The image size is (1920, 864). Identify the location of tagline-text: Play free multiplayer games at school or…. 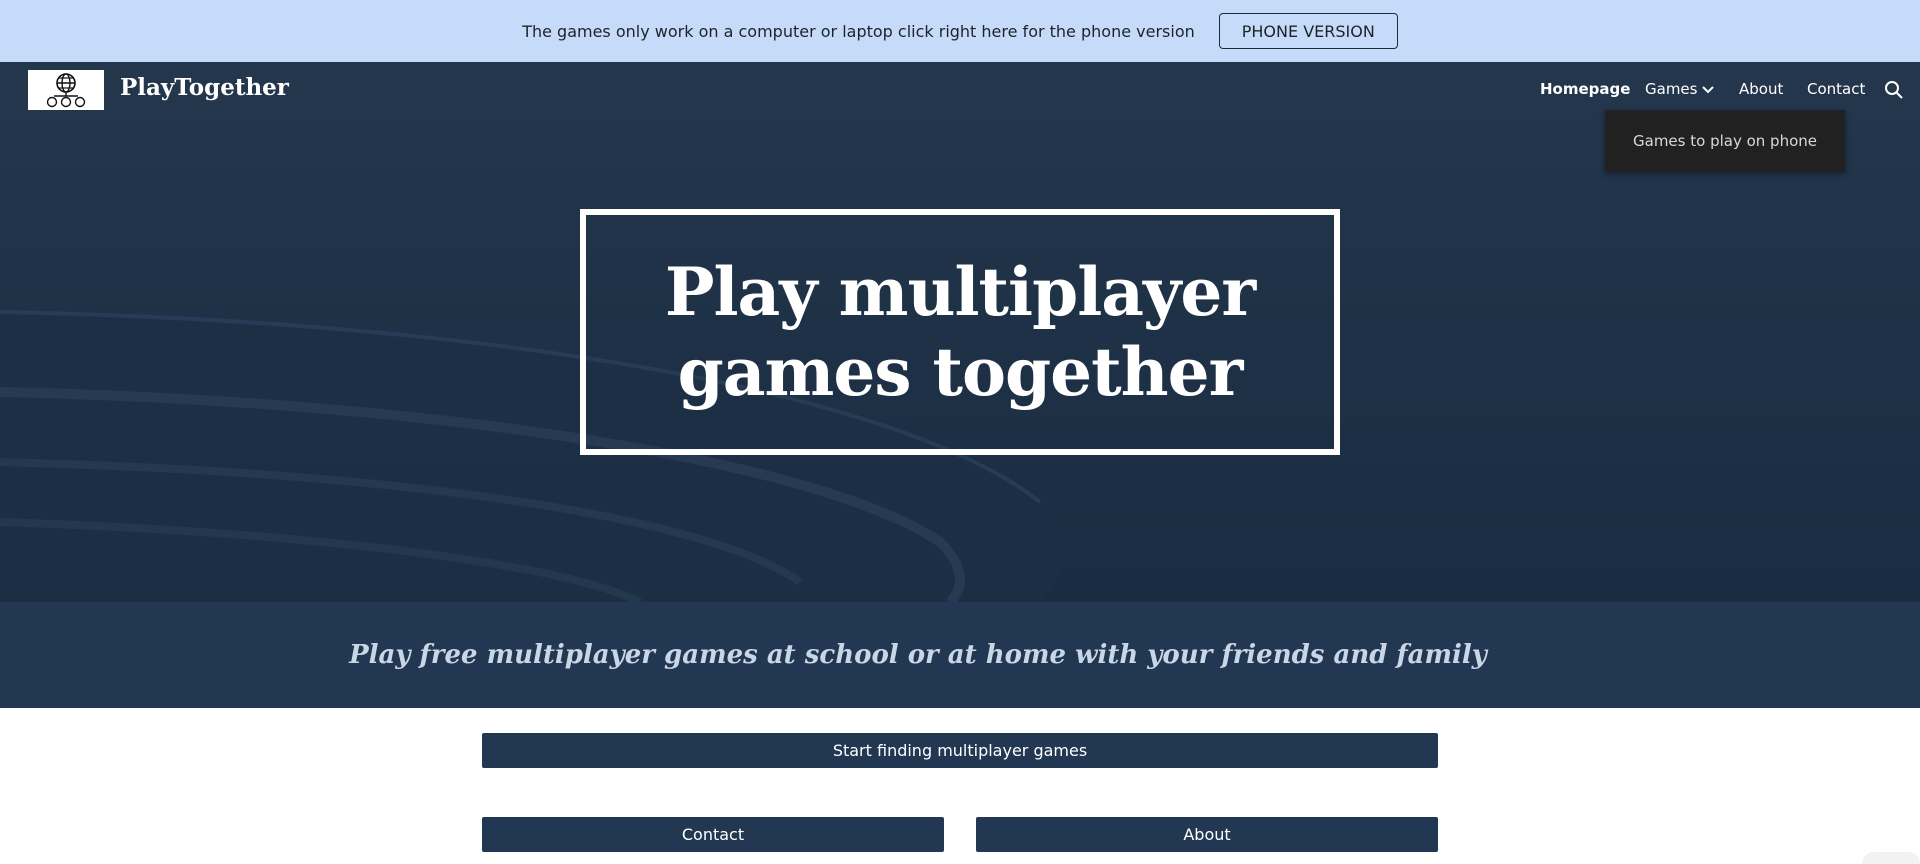
(918, 655).